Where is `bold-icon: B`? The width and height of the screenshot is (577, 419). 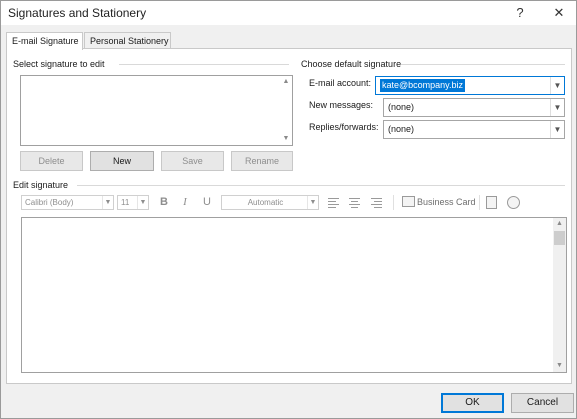
bold-icon: B is located at coordinates (164, 202).